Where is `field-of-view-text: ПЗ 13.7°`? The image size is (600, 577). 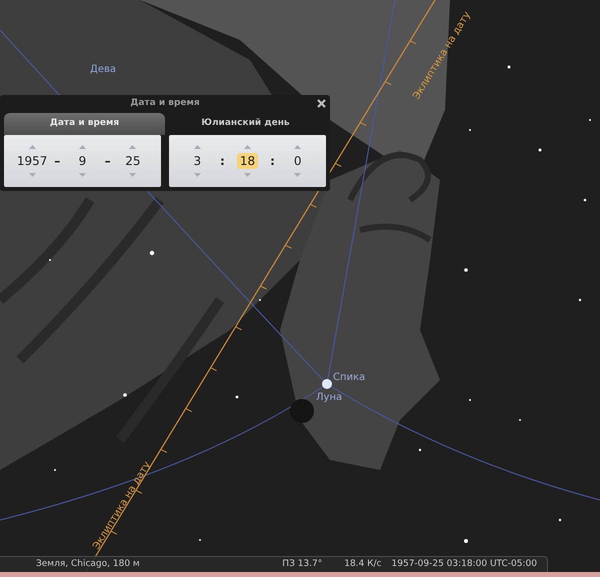
field-of-view-text: ПЗ 13.7° is located at coordinates (302, 564).